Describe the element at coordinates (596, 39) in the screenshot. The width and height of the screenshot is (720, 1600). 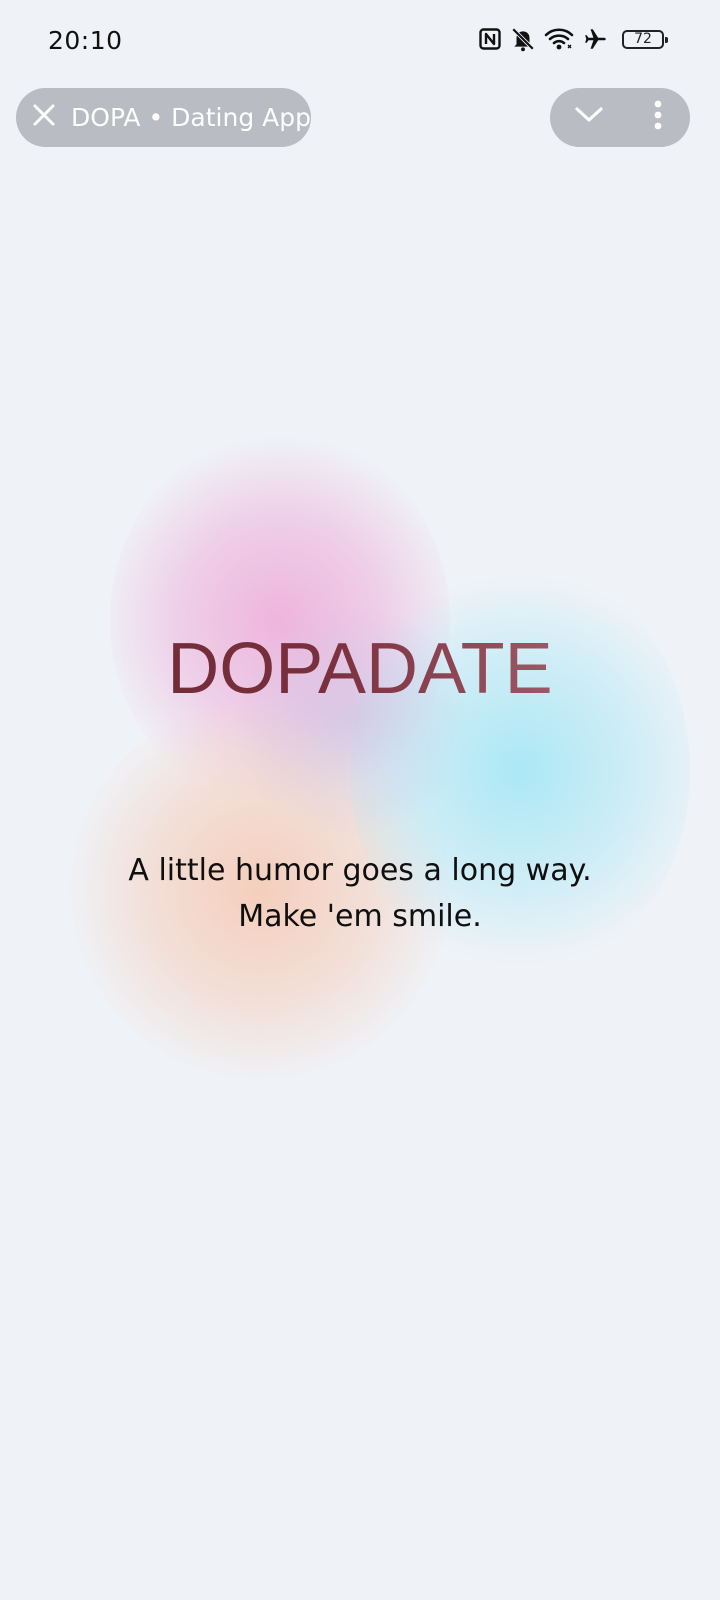
I see `airplane-icon` at that location.